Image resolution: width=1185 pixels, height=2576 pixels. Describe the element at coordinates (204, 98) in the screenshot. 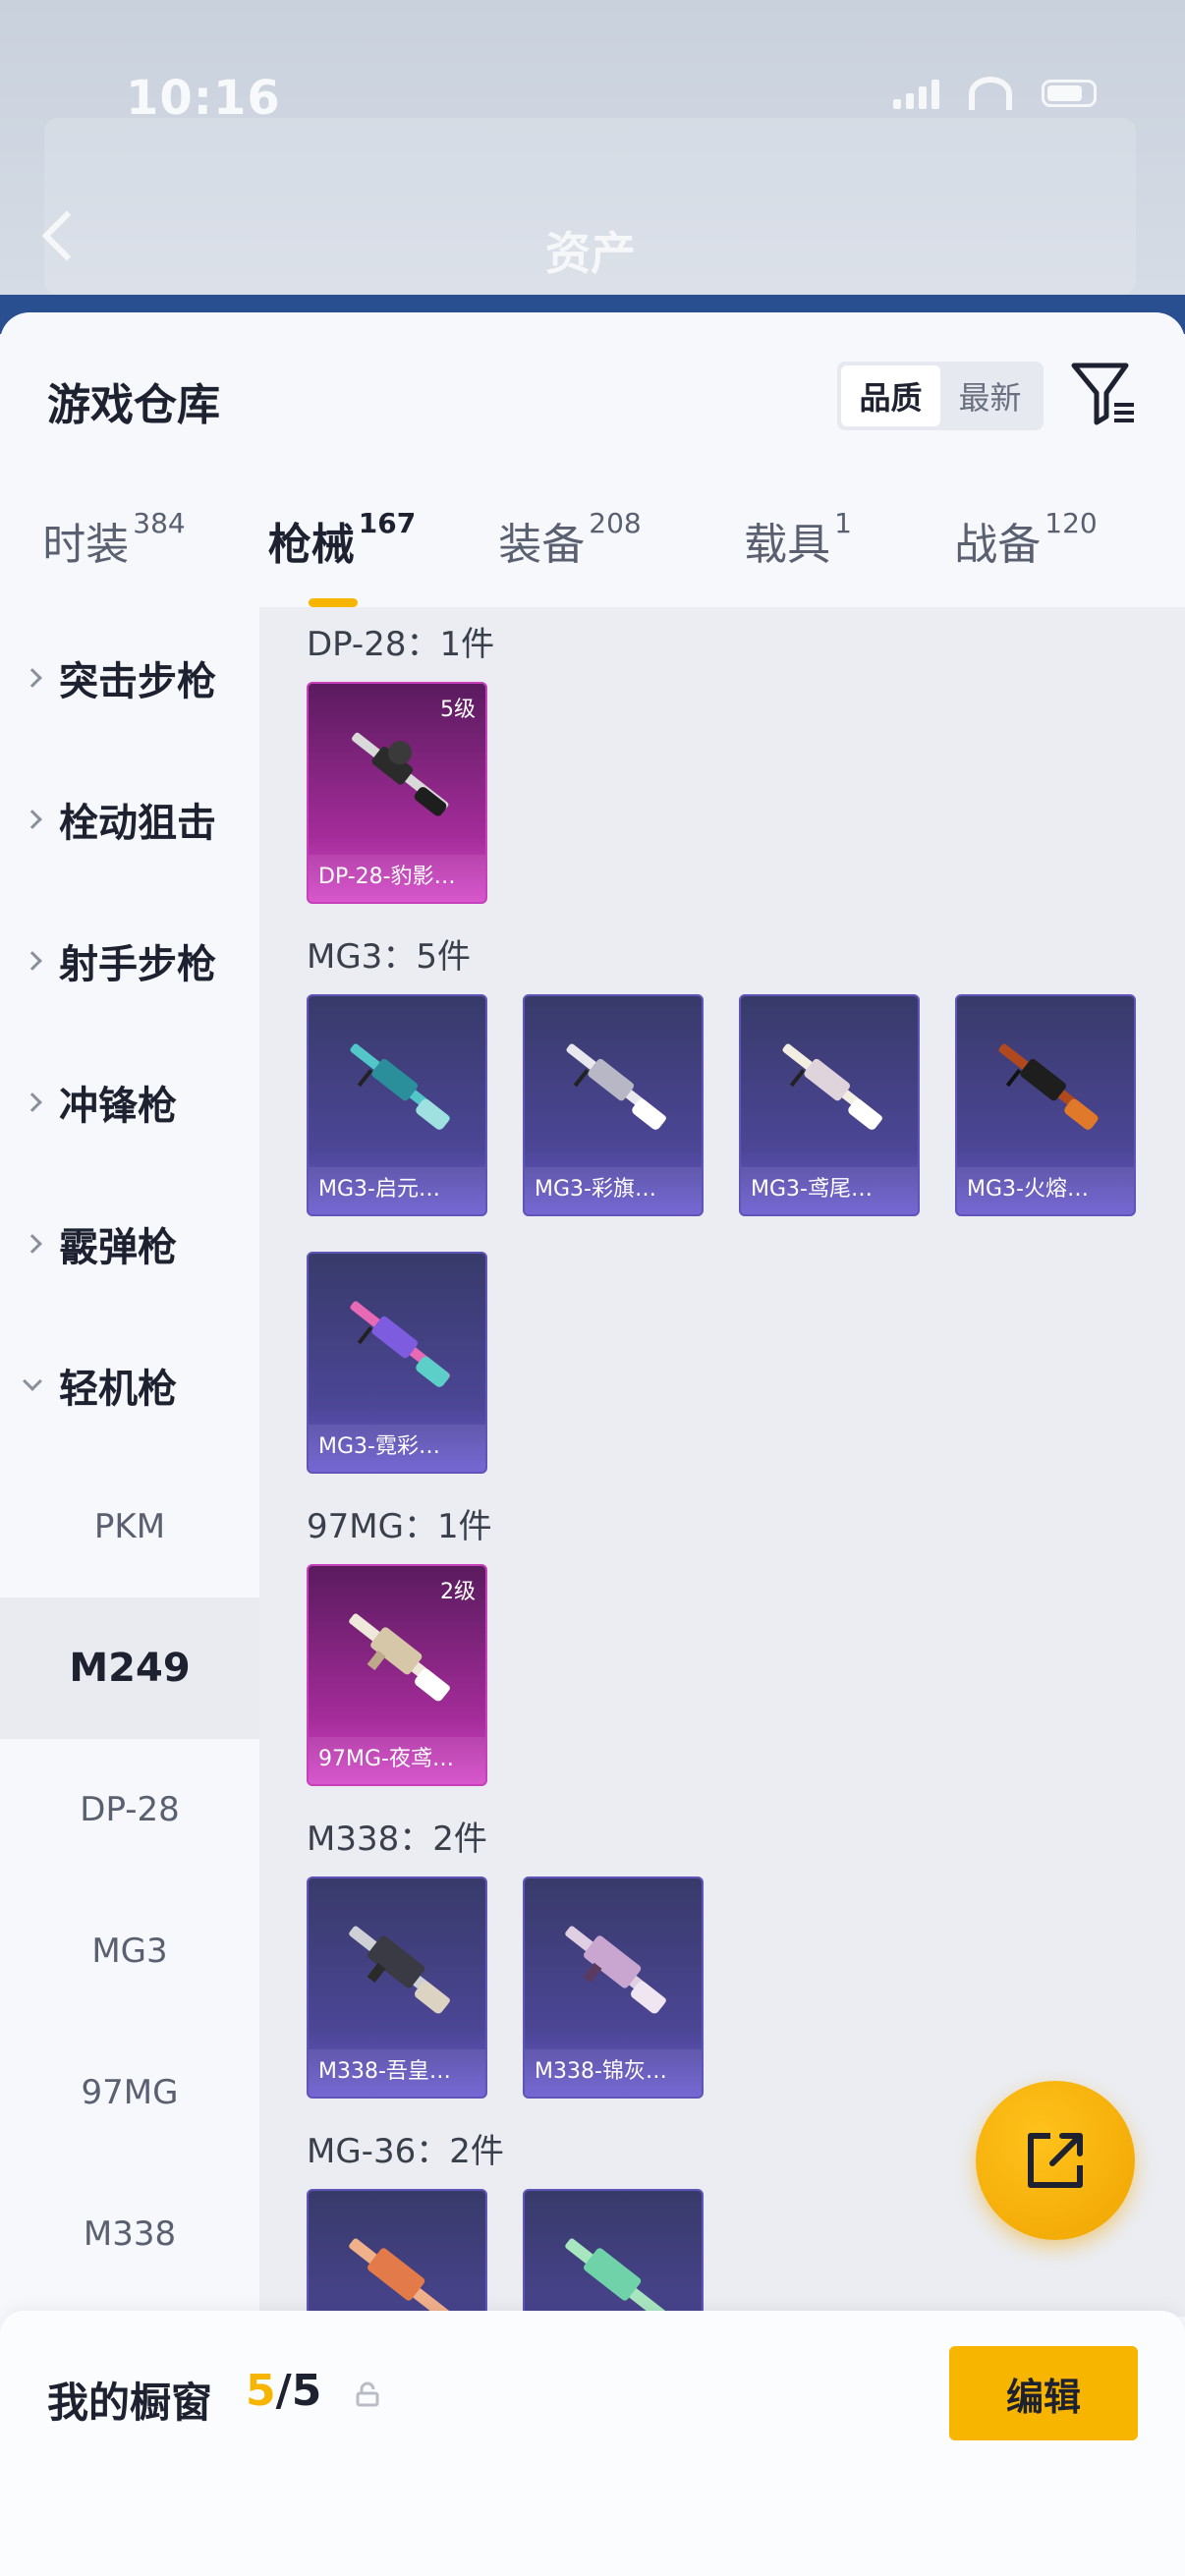

I see `status-time: 10:16` at that location.